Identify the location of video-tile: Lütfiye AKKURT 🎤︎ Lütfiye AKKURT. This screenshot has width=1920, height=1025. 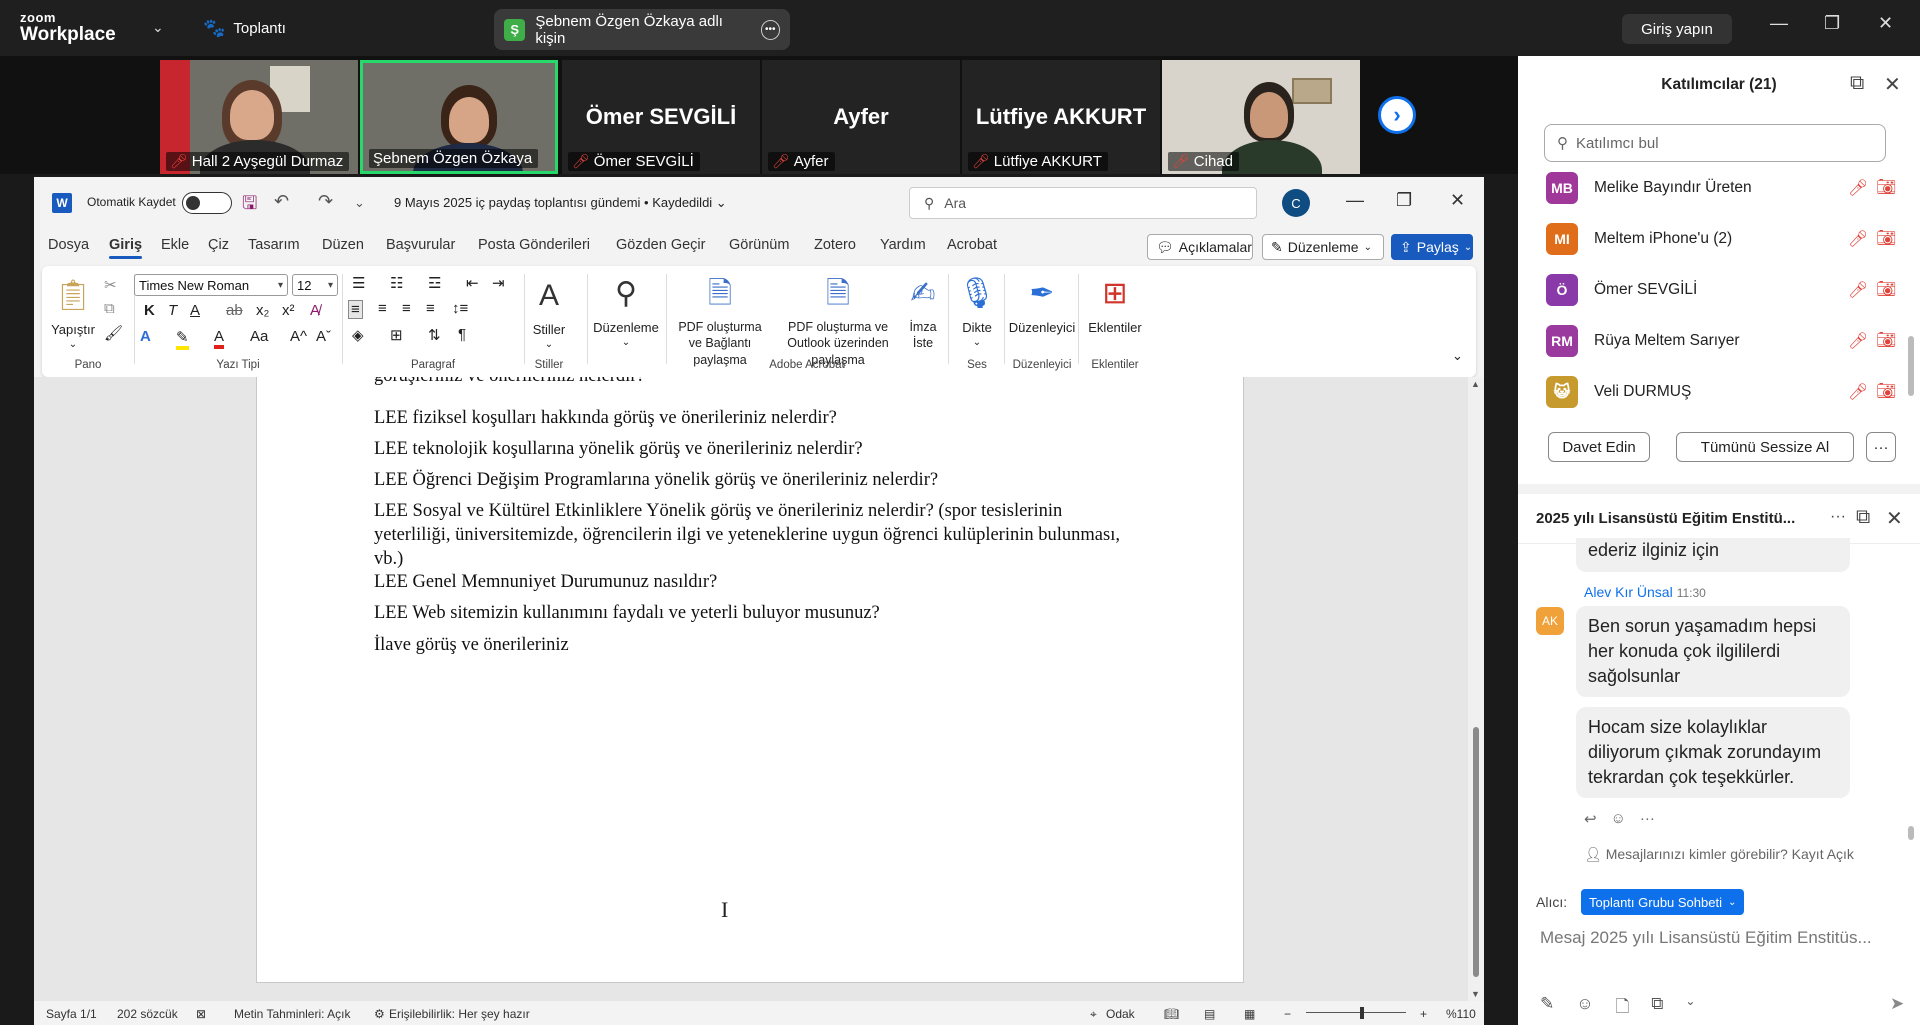
(1061, 117).